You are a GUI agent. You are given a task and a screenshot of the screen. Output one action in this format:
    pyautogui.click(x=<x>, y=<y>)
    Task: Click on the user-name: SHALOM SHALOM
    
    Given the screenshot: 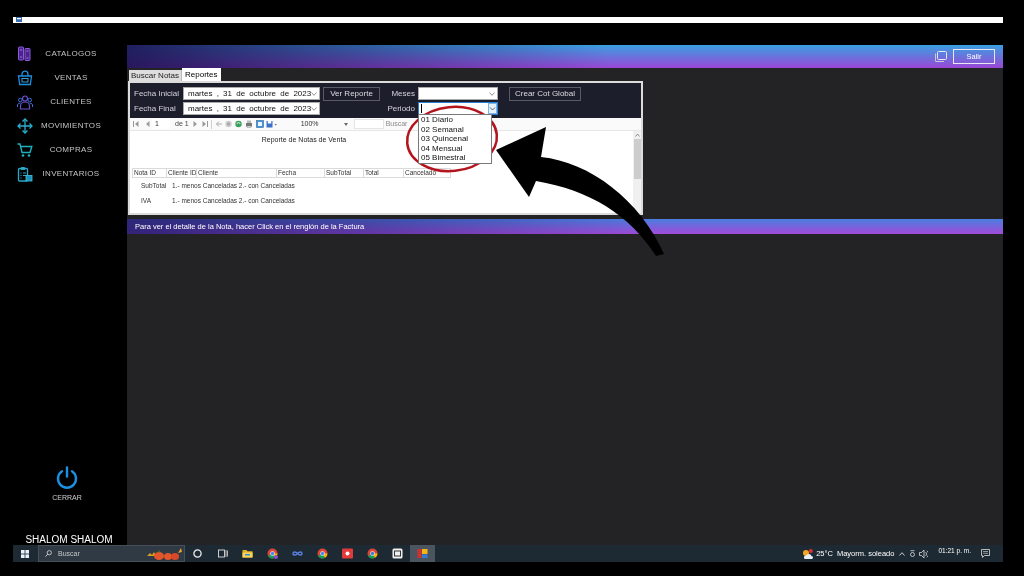 What is the action you would take?
    pyautogui.click(x=69, y=539)
    